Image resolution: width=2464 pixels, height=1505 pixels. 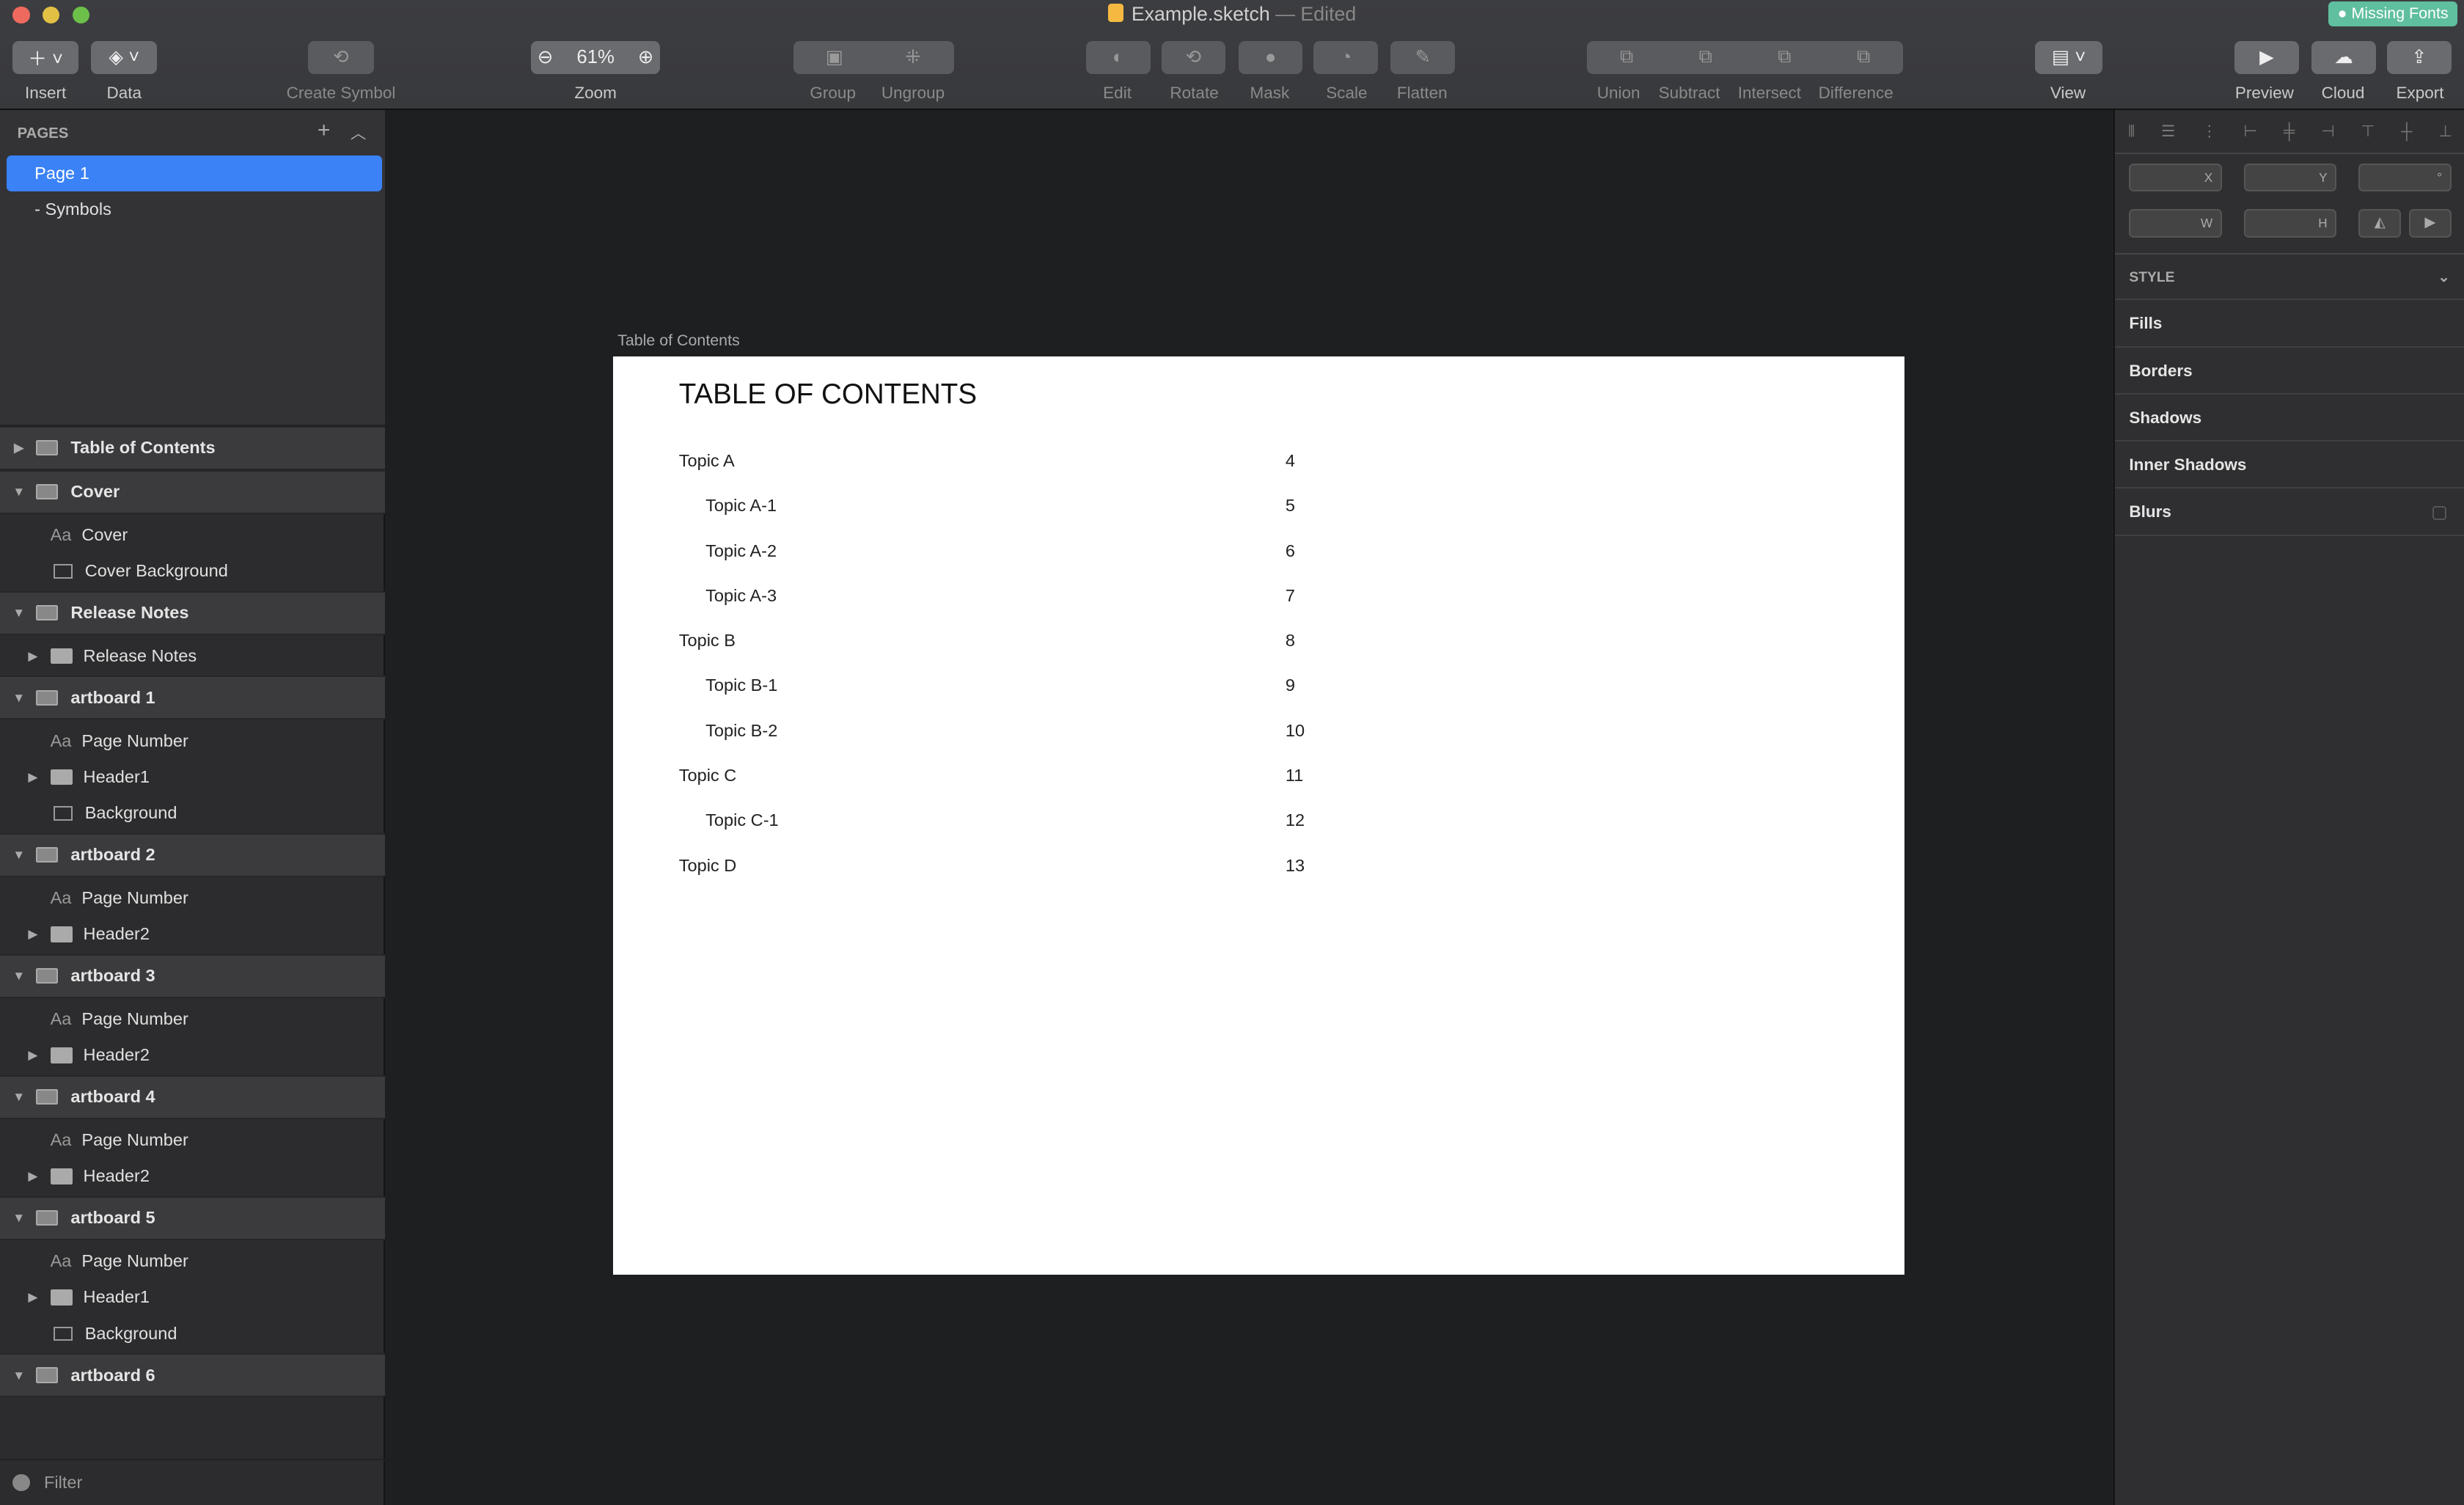 What do you see at coordinates (646, 57) in the screenshot?
I see `zoom-in-icon: ⊕` at bounding box center [646, 57].